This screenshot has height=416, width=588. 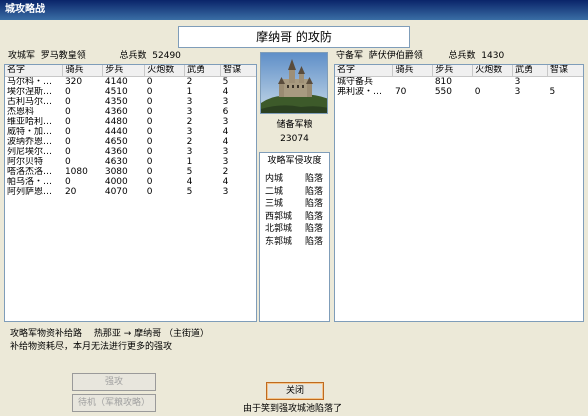 I want to click on table-cell: 4140, so click(x=116, y=82).